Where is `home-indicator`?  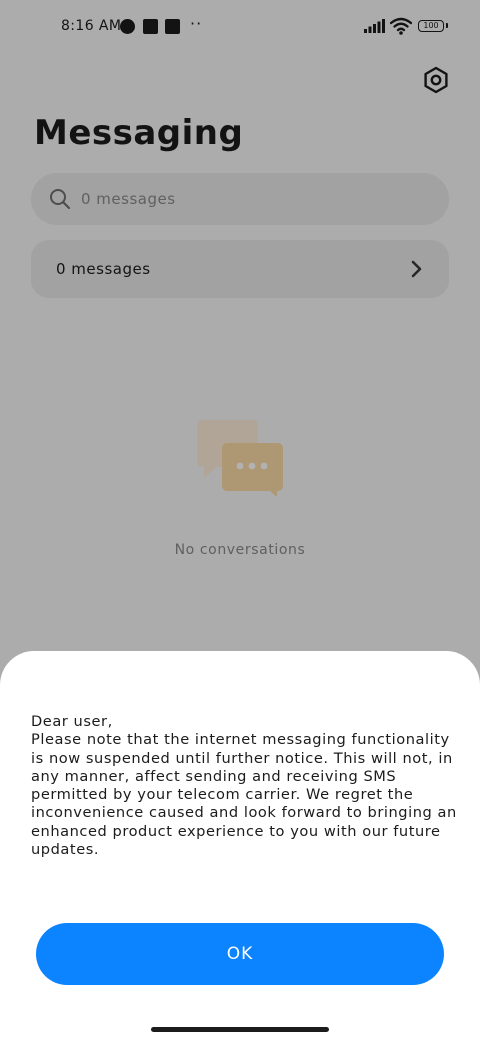 home-indicator is located at coordinates (240, 1029).